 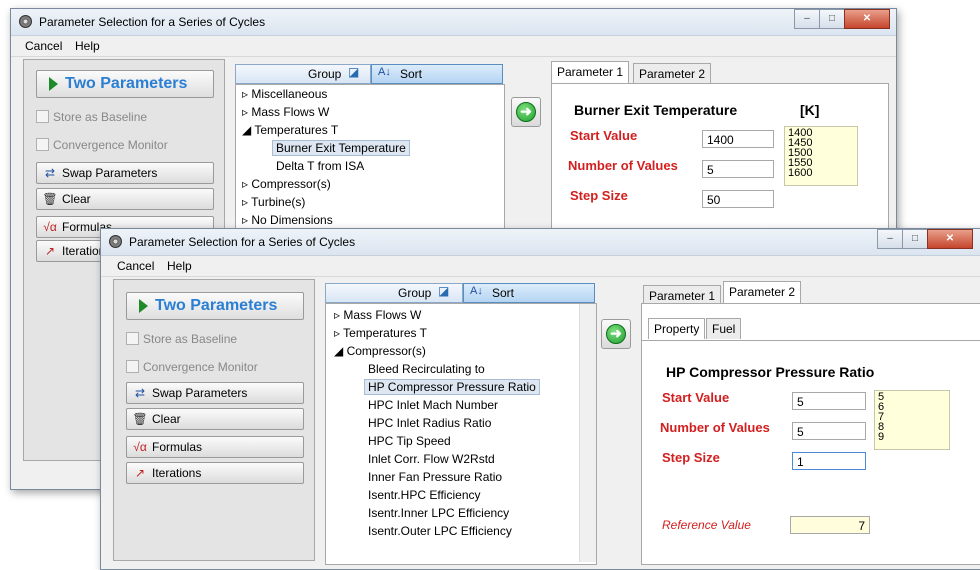 What do you see at coordinates (738, 199) in the screenshot?
I see `step-size-input: 50` at bounding box center [738, 199].